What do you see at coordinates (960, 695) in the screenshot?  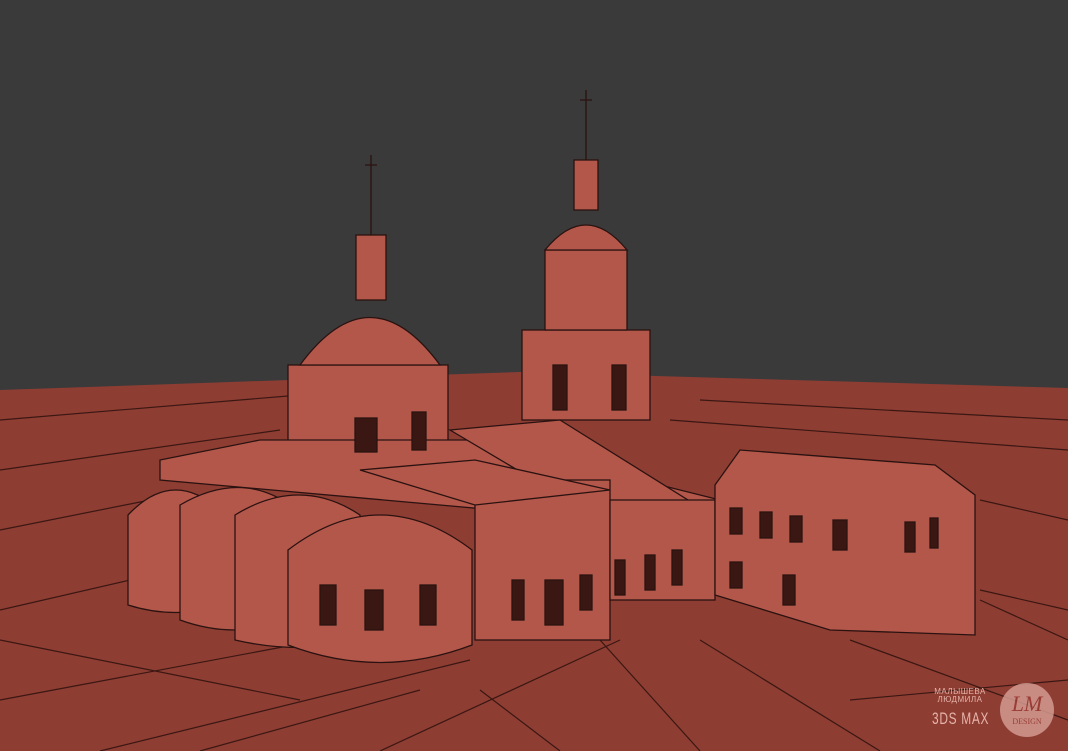 I see `watermark-author: МАЛЫШЕВА ЛЮДМИЛА` at bounding box center [960, 695].